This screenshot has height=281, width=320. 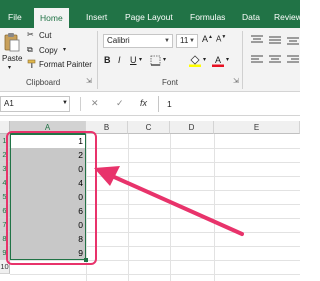 I want to click on borders-dropdown-icon: ▾, so click(x=164, y=59).